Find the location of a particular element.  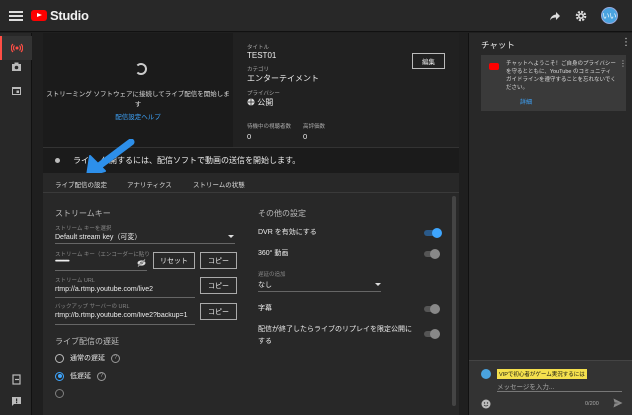

captions-label: 字幕 is located at coordinates (265, 308).